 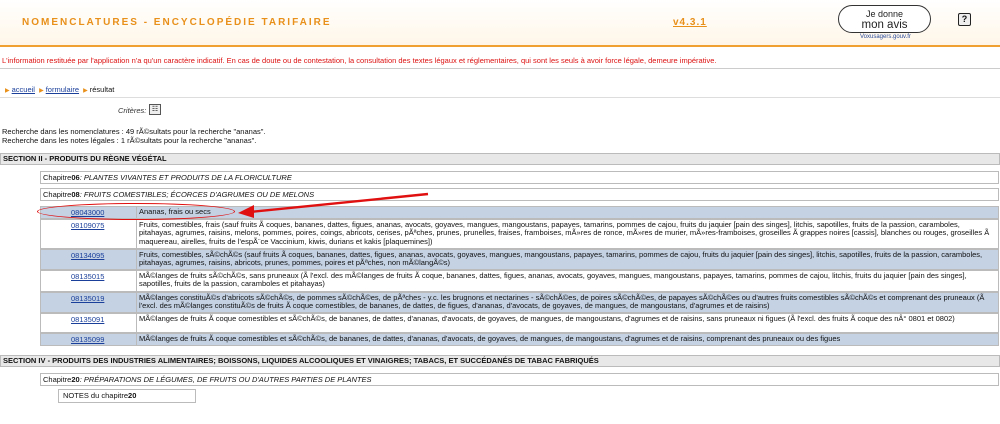 What do you see at coordinates (75, 177) in the screenshot?
I see `chapter-number: 06` at bounding box center [75, 177].